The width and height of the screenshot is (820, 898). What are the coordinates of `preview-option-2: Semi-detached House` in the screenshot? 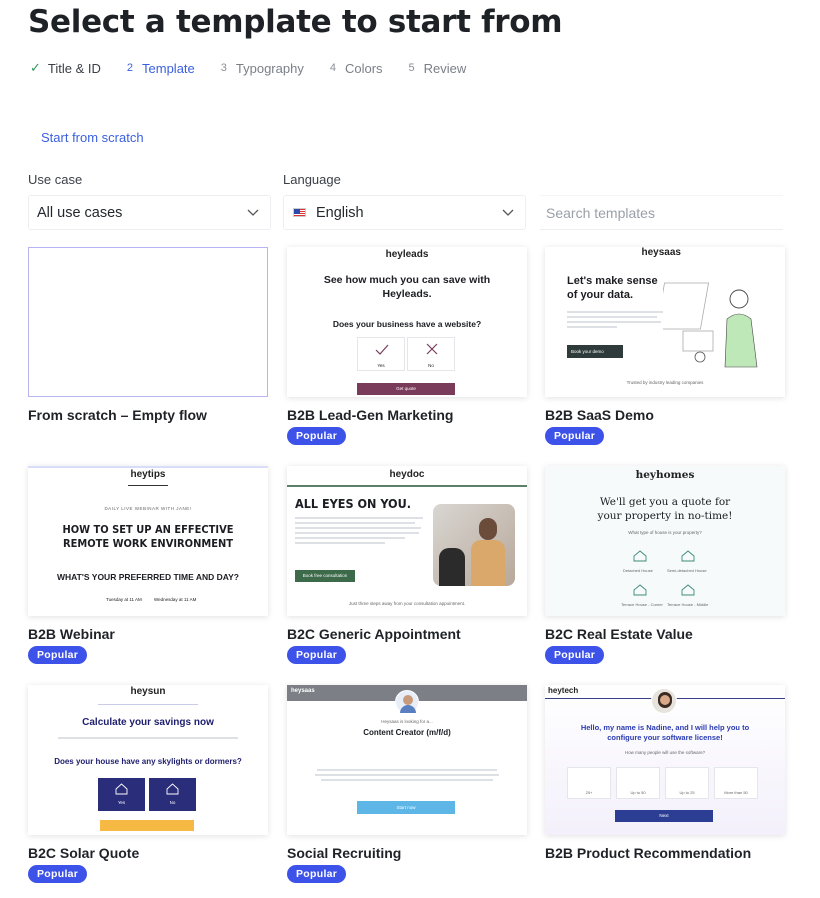 It's located at (687, 570).